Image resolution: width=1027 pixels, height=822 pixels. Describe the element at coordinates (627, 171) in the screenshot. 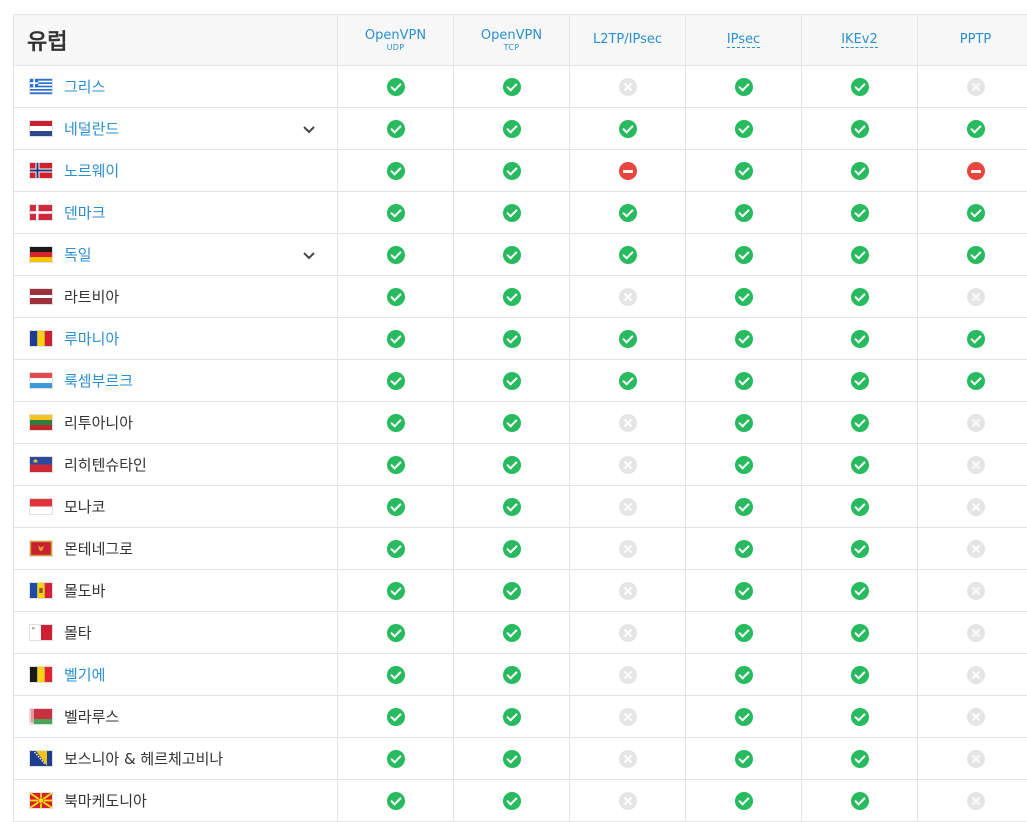

I see `blocked-icon` at that location.